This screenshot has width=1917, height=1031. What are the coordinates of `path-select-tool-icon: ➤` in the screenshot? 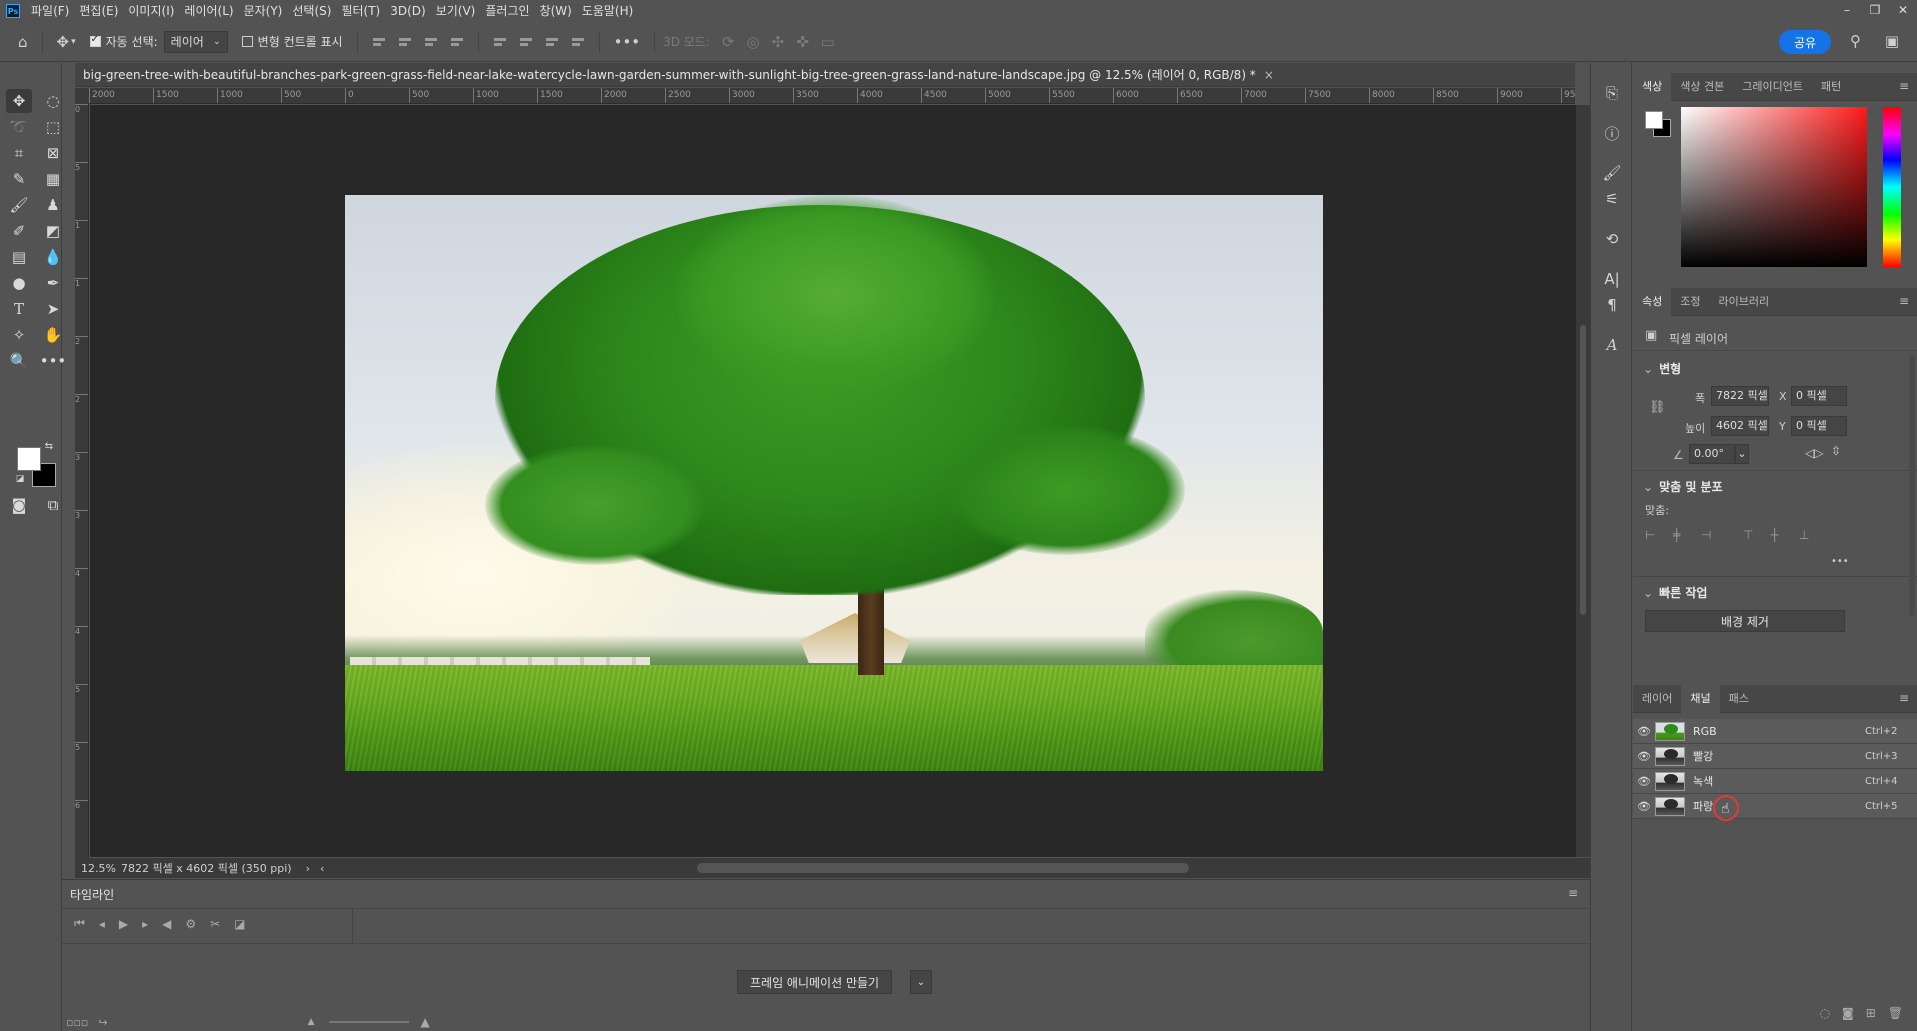 It's located at (53, 309).